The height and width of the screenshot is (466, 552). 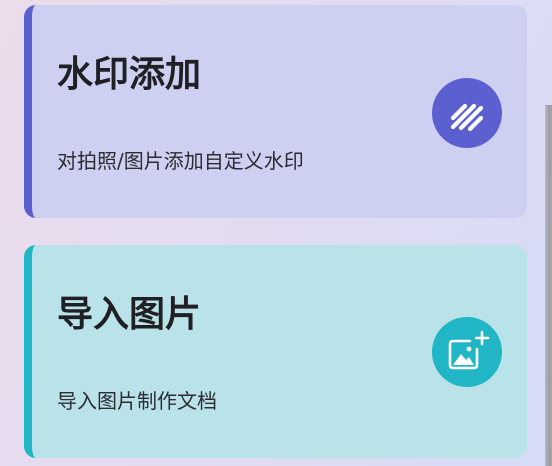 I want to click on scrollbar, so click(x=548, y=285).